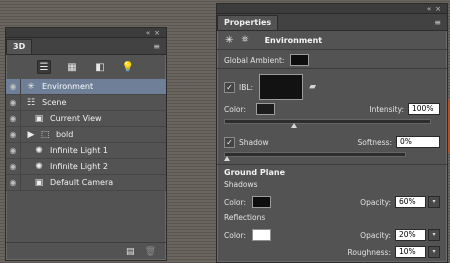  I want to click on color-label: Color:, so click(235, 109).